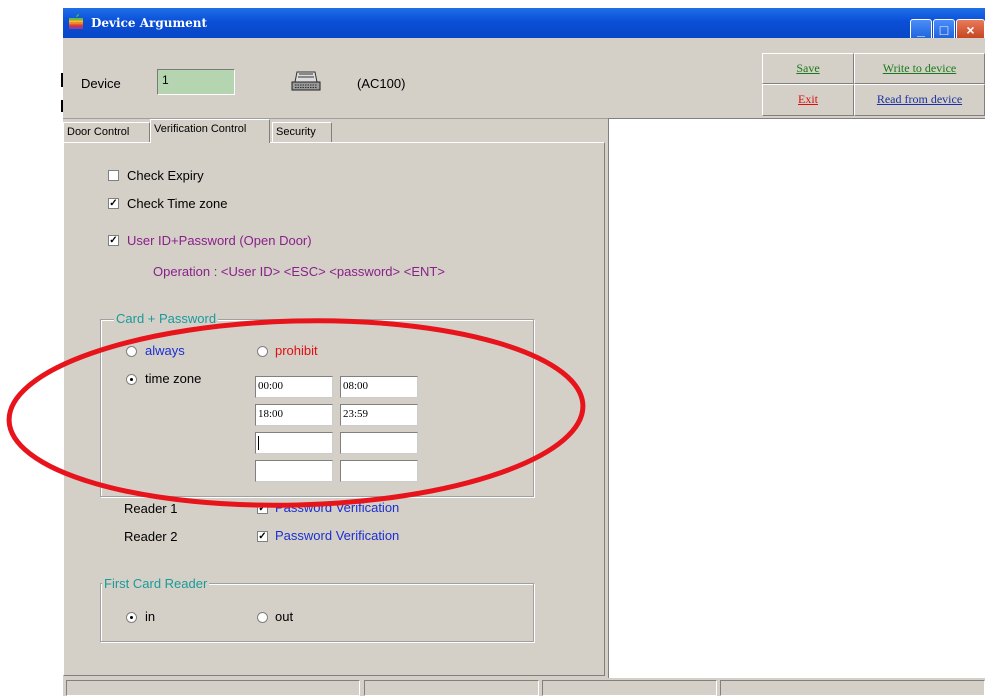 The width and height of the screenshot is (985, 696). Describe the element at coordinates (294, 471) in the screenshot. I see `time-zone-4-start` at that location.